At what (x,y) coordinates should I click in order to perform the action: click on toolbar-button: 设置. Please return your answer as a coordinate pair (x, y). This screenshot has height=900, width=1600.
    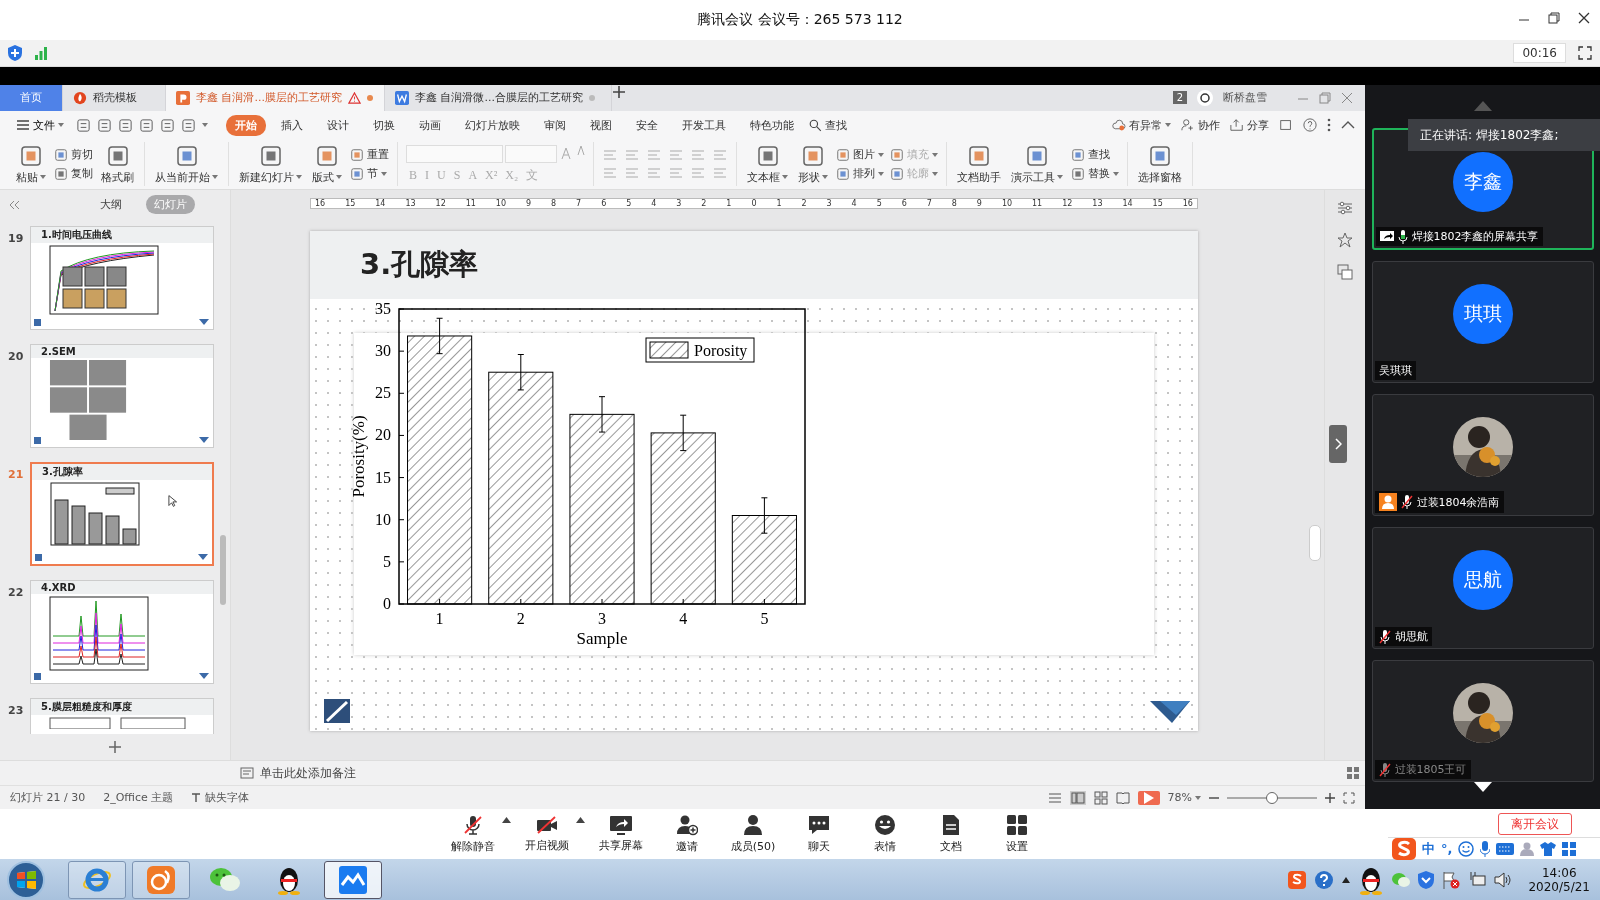
    Looking at the image, I should click on (1017, 834).